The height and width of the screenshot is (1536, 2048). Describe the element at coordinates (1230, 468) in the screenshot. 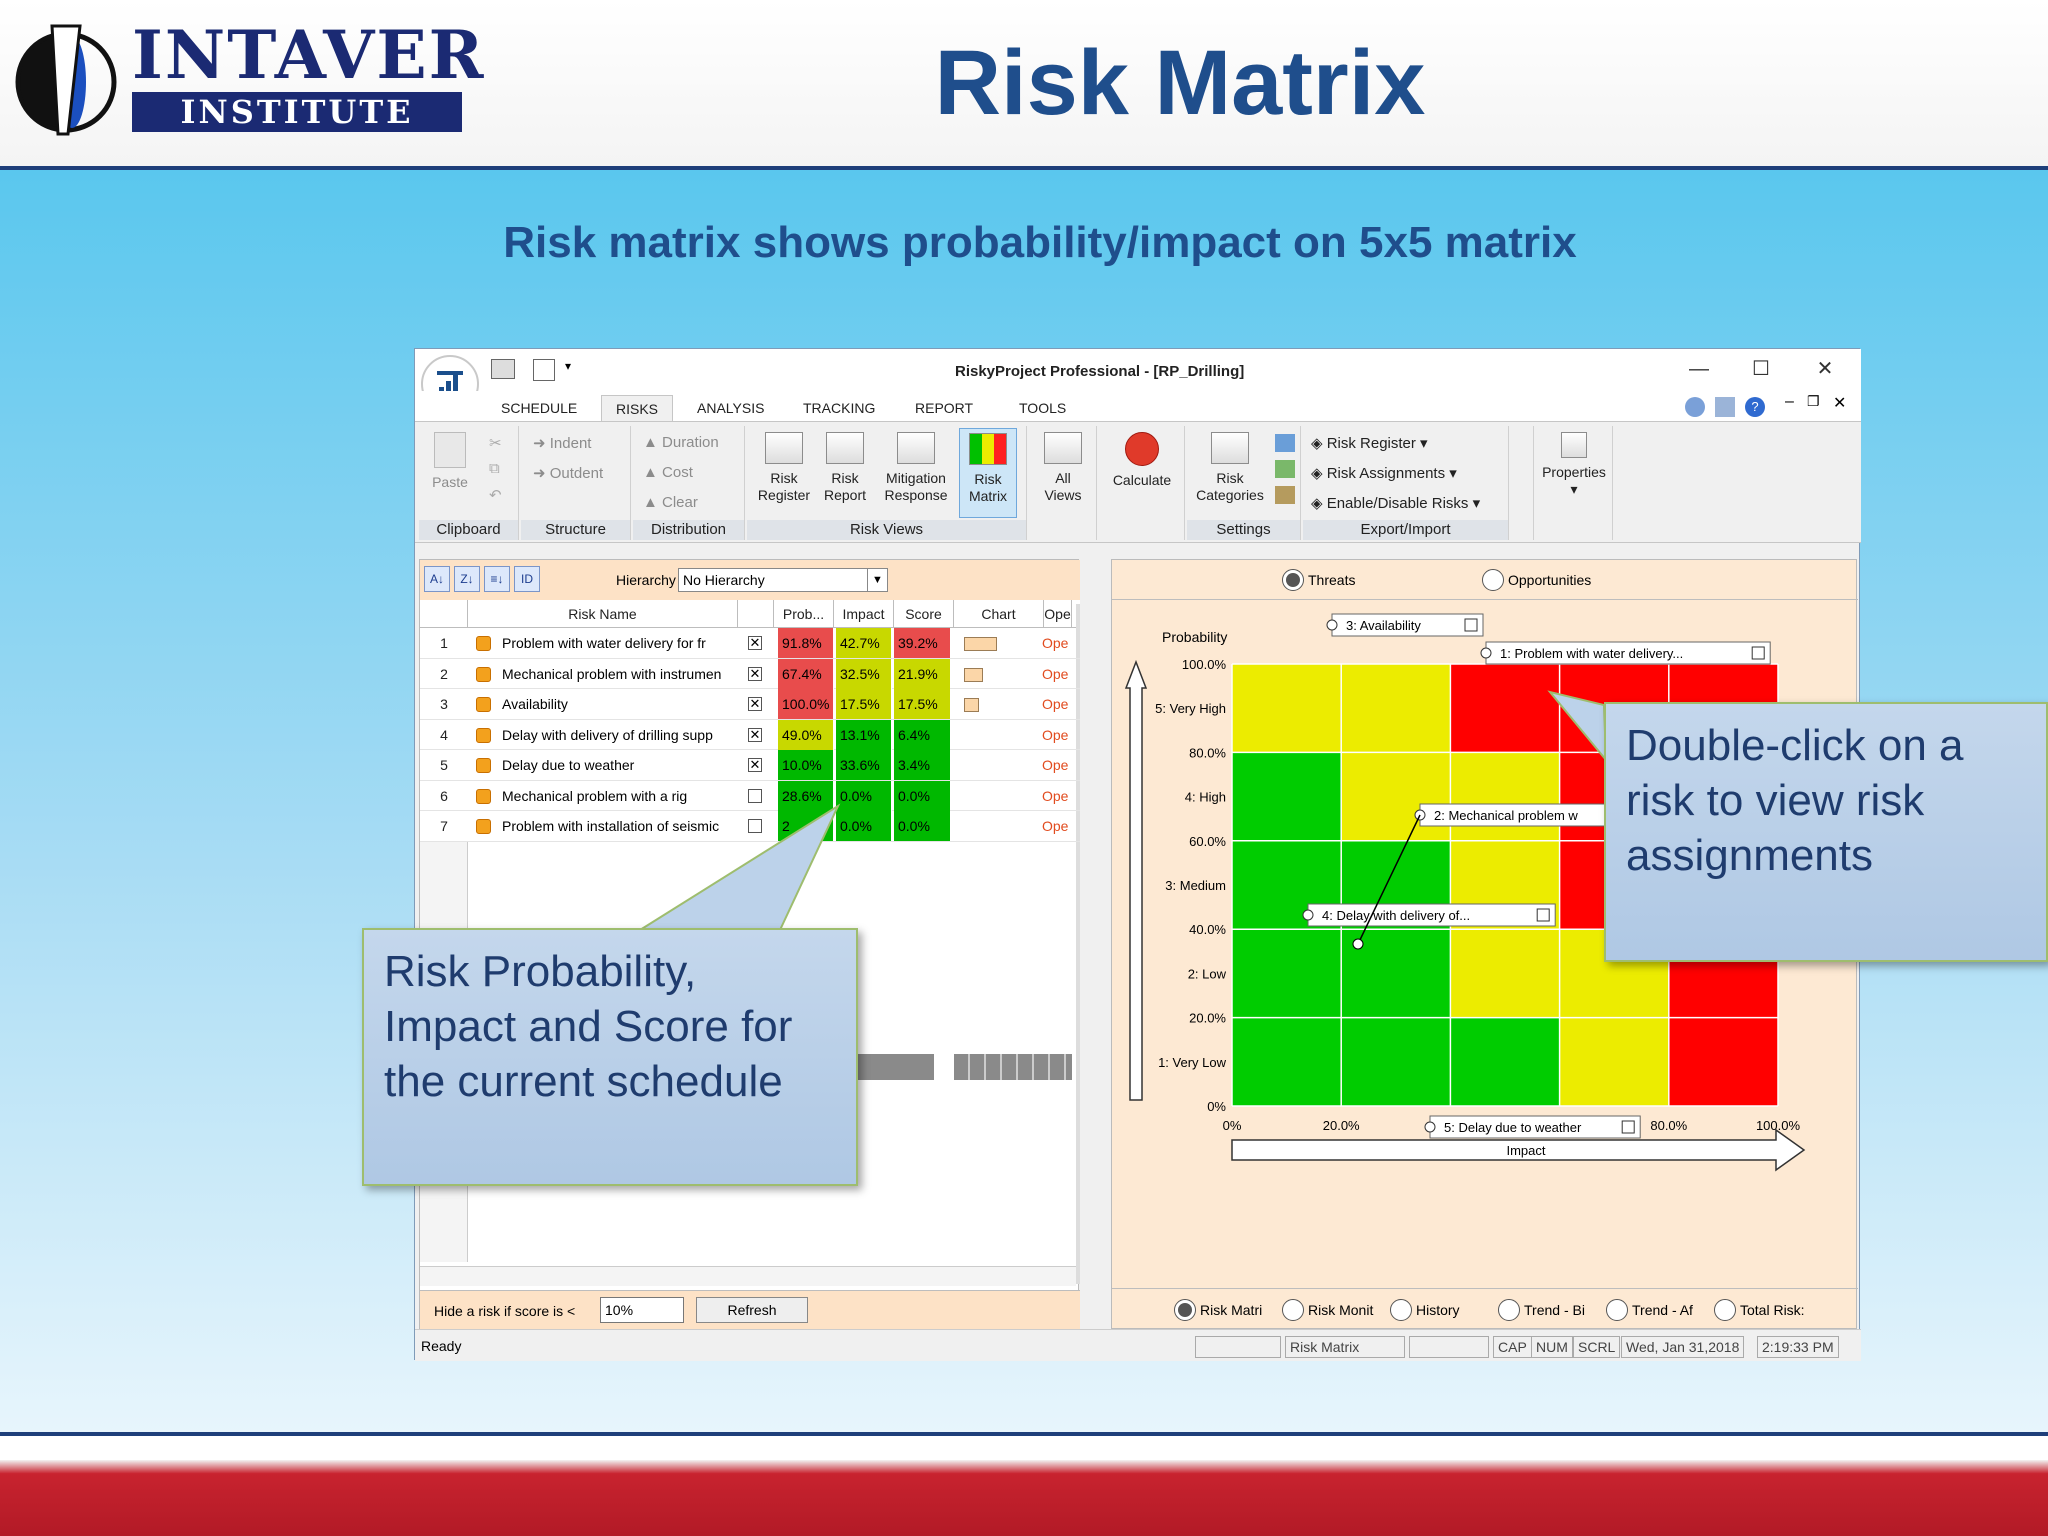

I see `risk-categories-button: Risk Categories` at that location.